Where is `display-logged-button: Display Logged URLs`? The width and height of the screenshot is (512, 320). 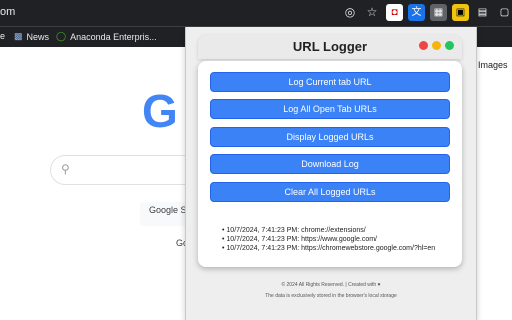
display-logged-button: Display Logged URLs is located at coordinates (330, 137).